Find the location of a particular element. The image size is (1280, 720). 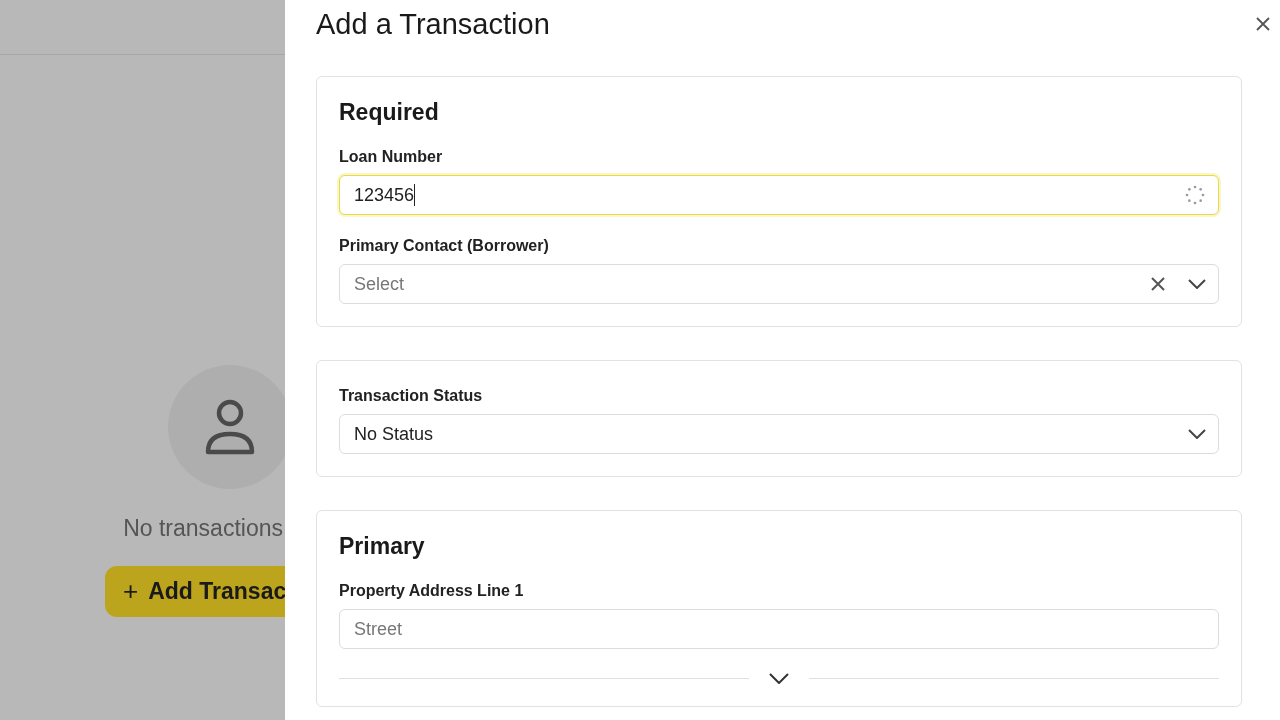

text-caret is located at coordinates (415, 195).